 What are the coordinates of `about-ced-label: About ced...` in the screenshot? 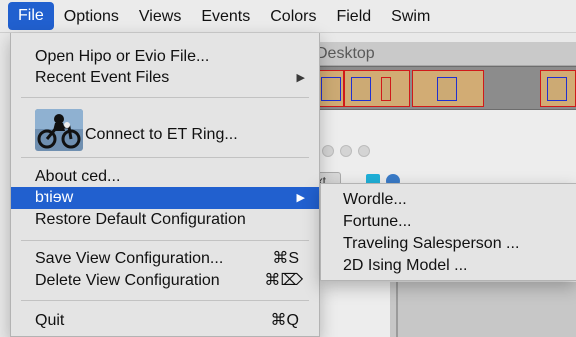 It's located at (78, 176).